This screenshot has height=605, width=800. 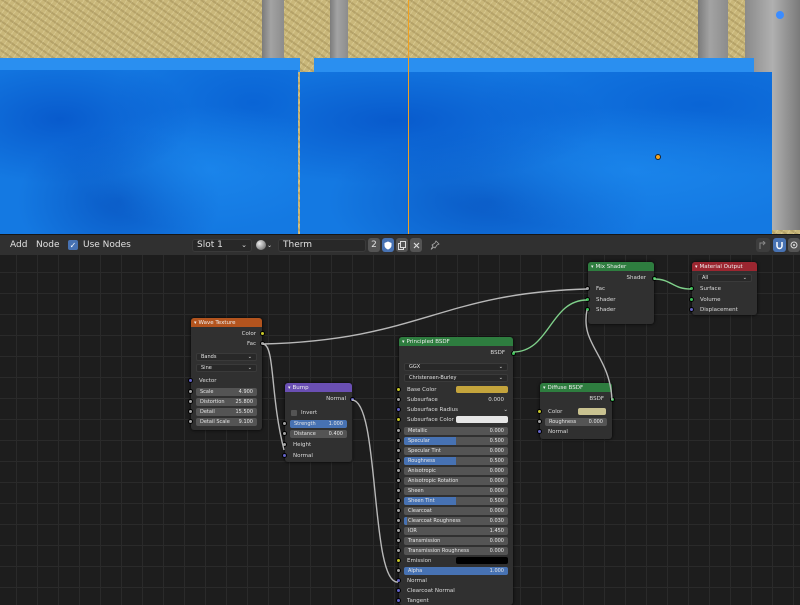 What do you see at coordinates (262, 333) in the screenshot?
I see `output-color-socket` at bounding box center [262, 333].